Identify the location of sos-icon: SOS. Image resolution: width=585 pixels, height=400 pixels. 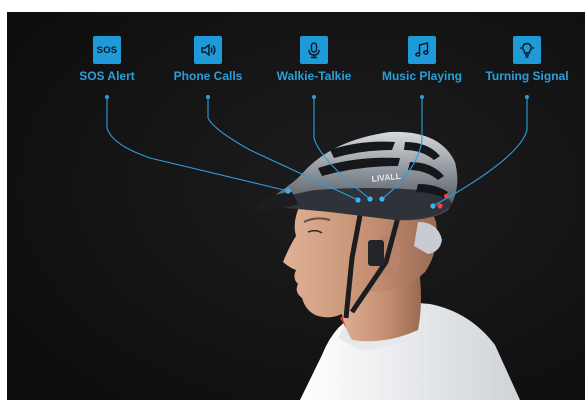
(107, 50).